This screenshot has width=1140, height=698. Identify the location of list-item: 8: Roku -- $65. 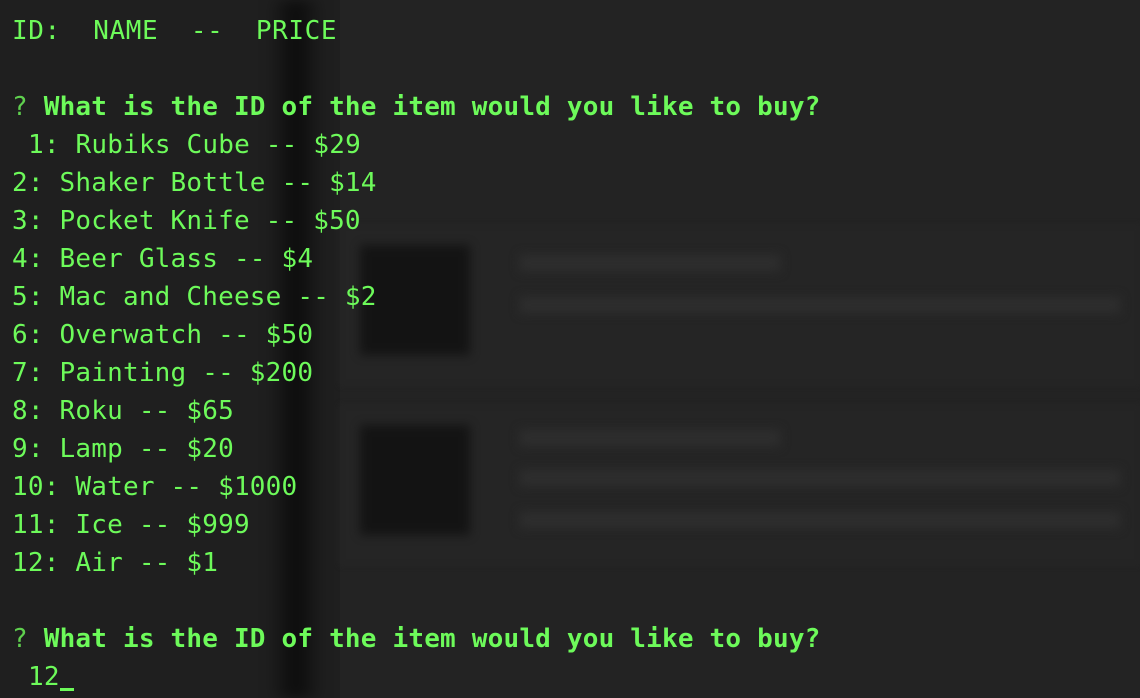
(123, 411).